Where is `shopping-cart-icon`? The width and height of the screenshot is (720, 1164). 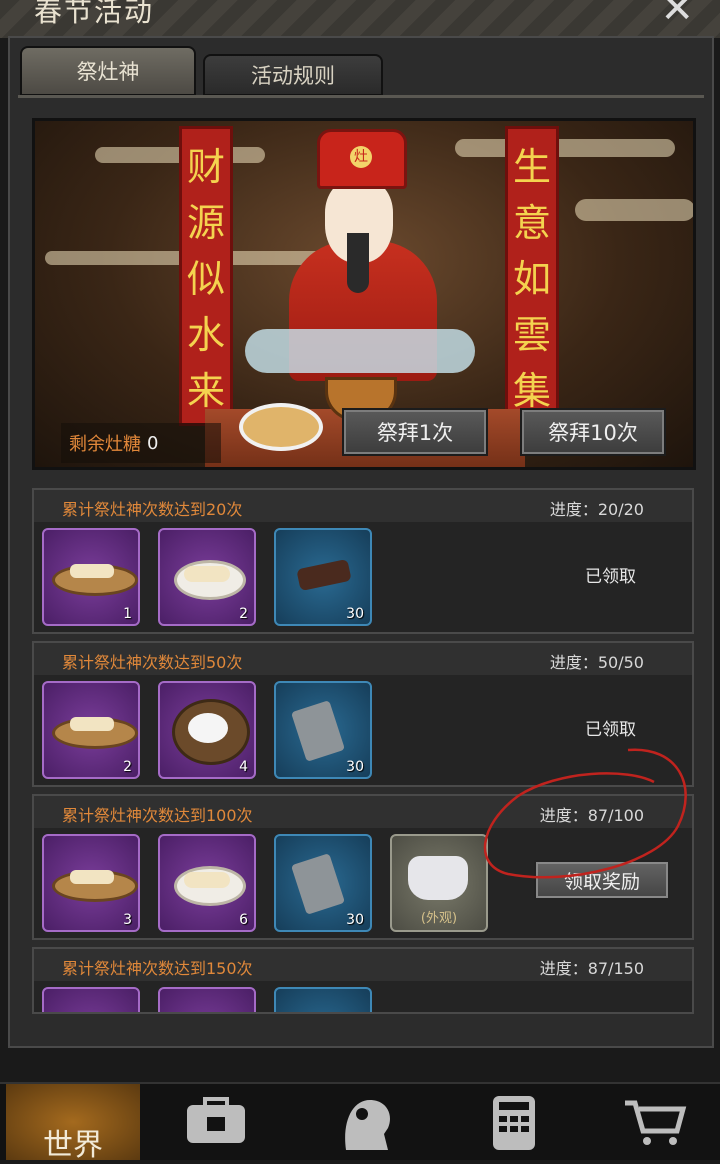 shopping-cart-icon is located at coordinates (654, 1122).